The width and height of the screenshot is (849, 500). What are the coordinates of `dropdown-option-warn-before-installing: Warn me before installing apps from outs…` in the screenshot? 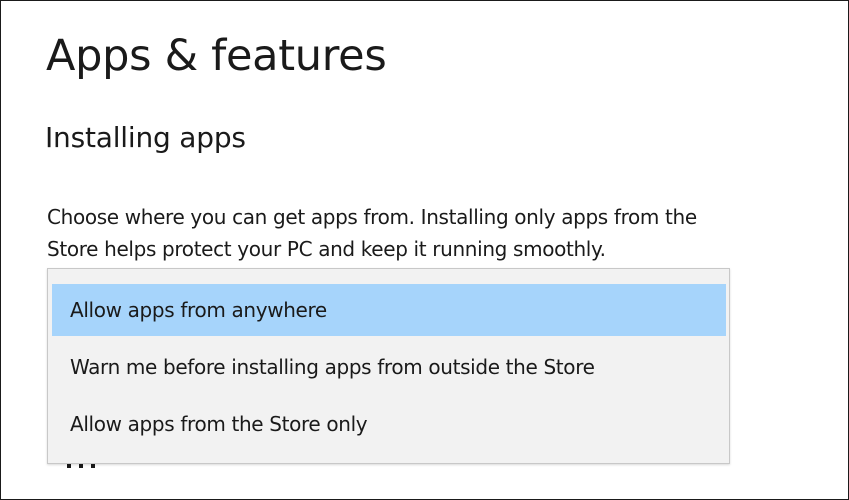 It's located at (389, 367).